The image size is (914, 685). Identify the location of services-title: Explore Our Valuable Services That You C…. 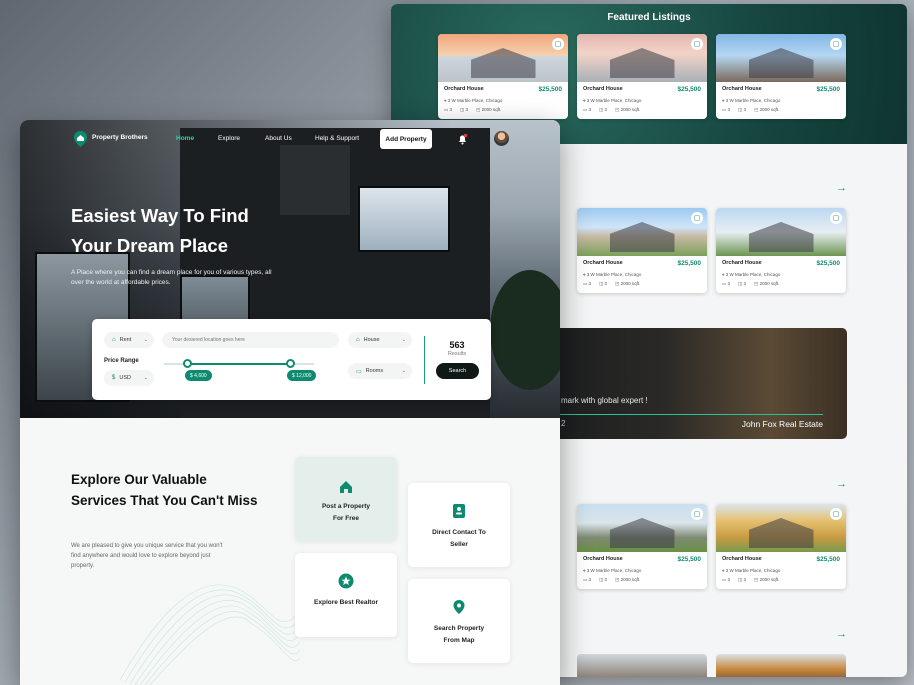
(164, 490).